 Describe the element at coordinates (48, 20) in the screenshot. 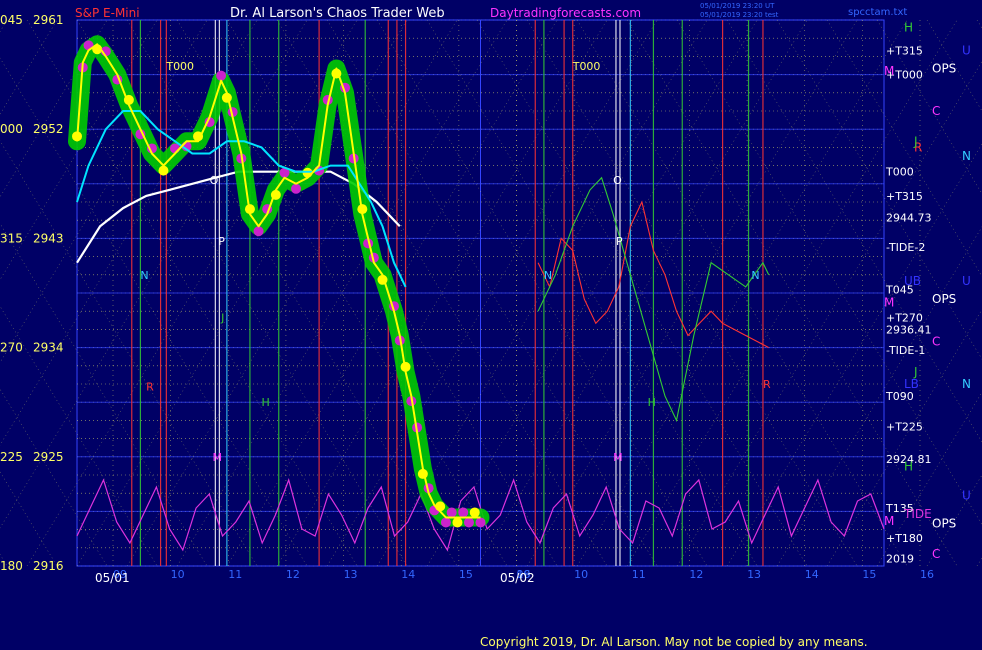

I see `y-tick-label: 2961` at that location.